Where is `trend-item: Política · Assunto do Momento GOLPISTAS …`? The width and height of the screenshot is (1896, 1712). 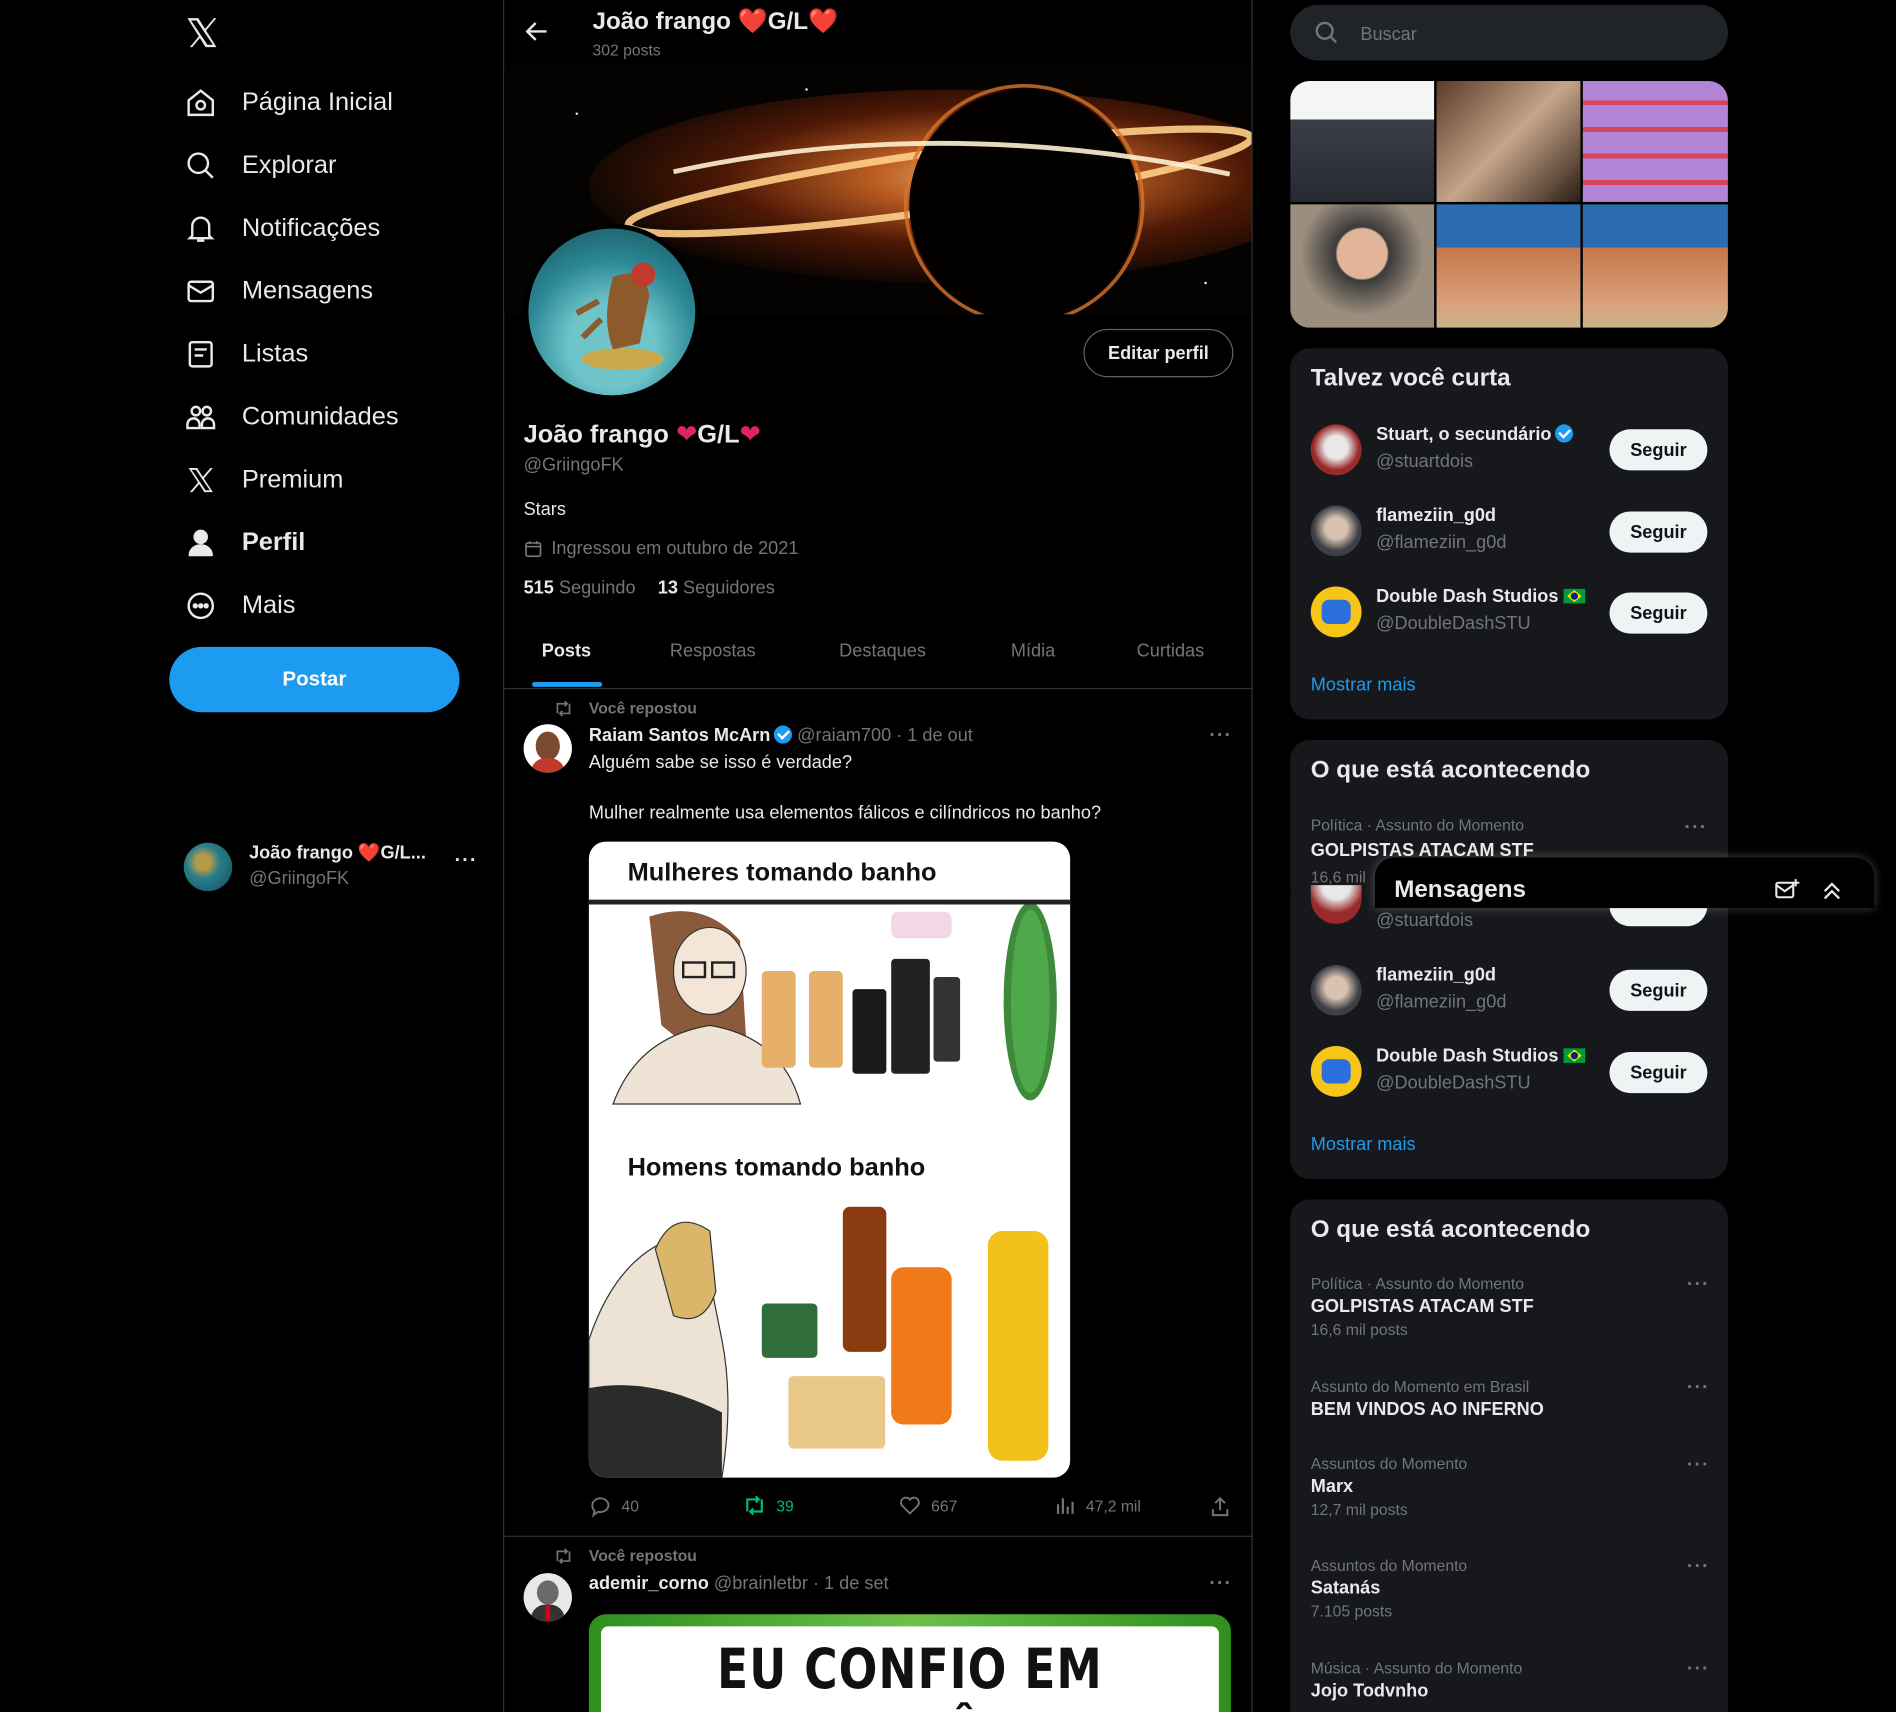
trend-item: Política · Assunto do Momento GOLPISTAS … is located at coordinates (1510, 1306).